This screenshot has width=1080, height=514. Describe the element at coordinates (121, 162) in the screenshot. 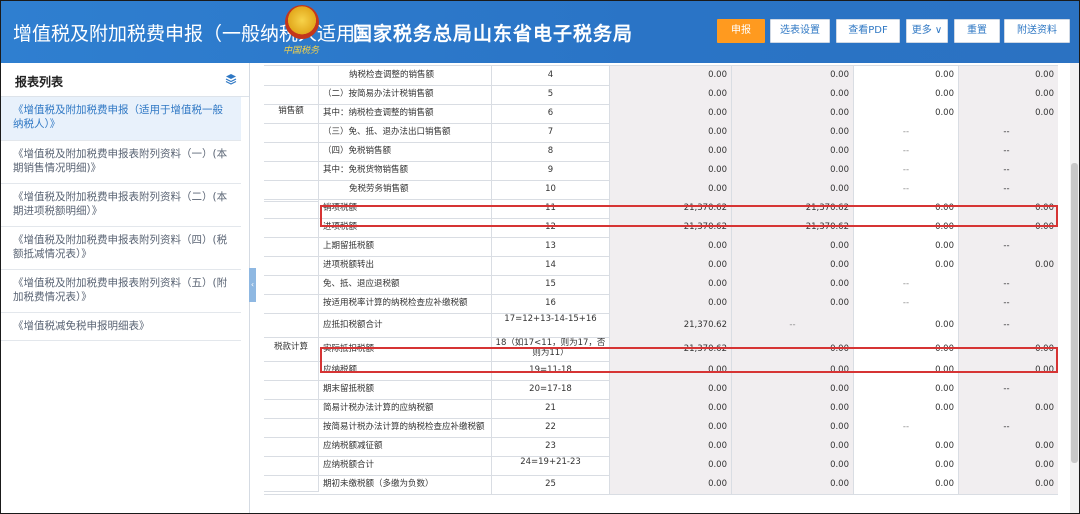

I see `sidebar-item-attachment-1: 《增值税及附加税费申报表附列资料（一）(本期销售情况明细)》` at that location.